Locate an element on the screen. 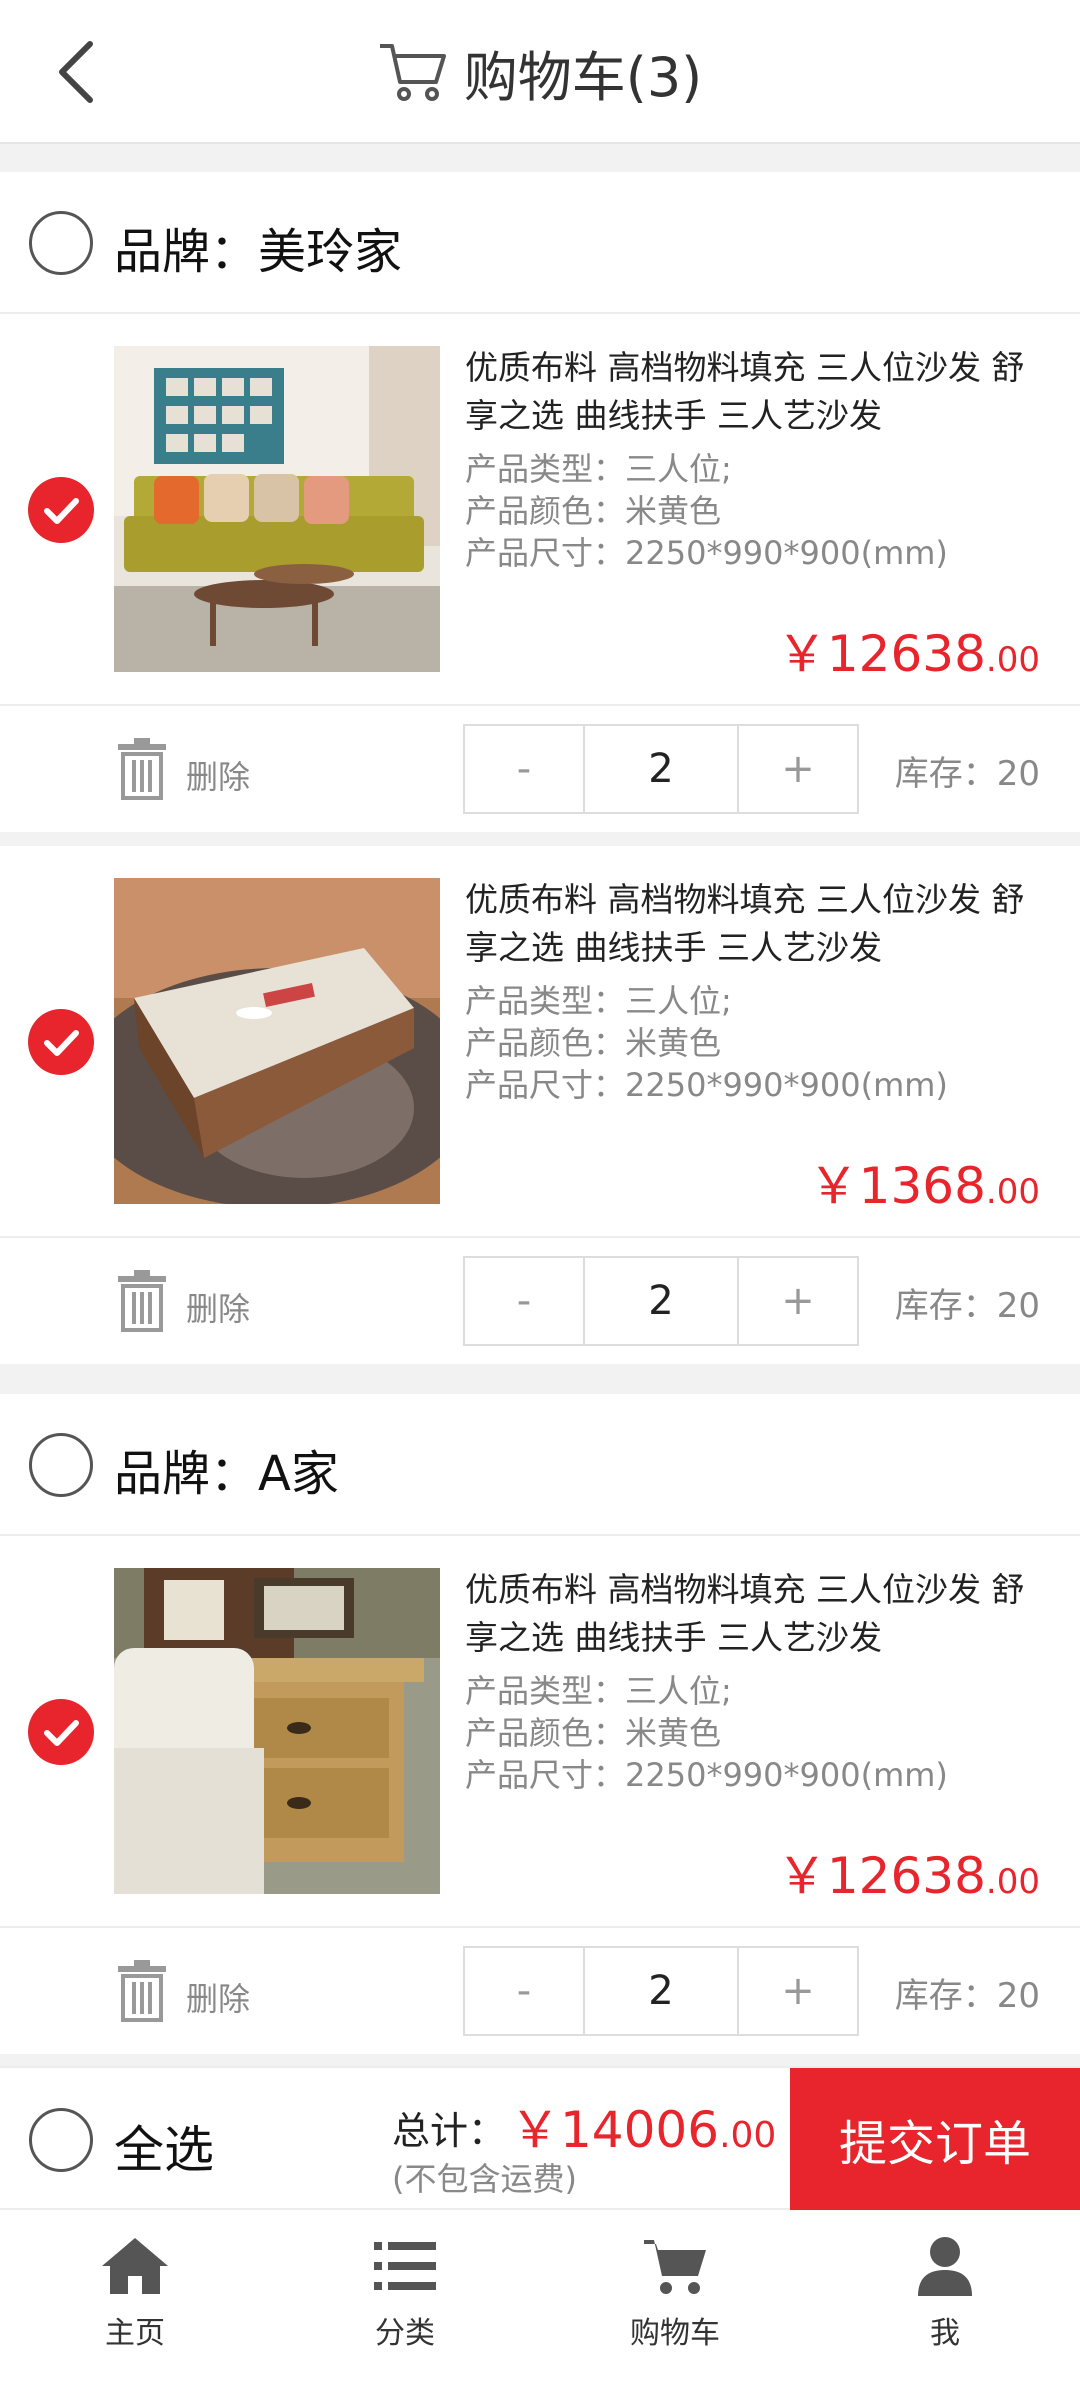 This screenshot has width=1080, height=2389. select-all-radio is located at coordinates (61, 2140).